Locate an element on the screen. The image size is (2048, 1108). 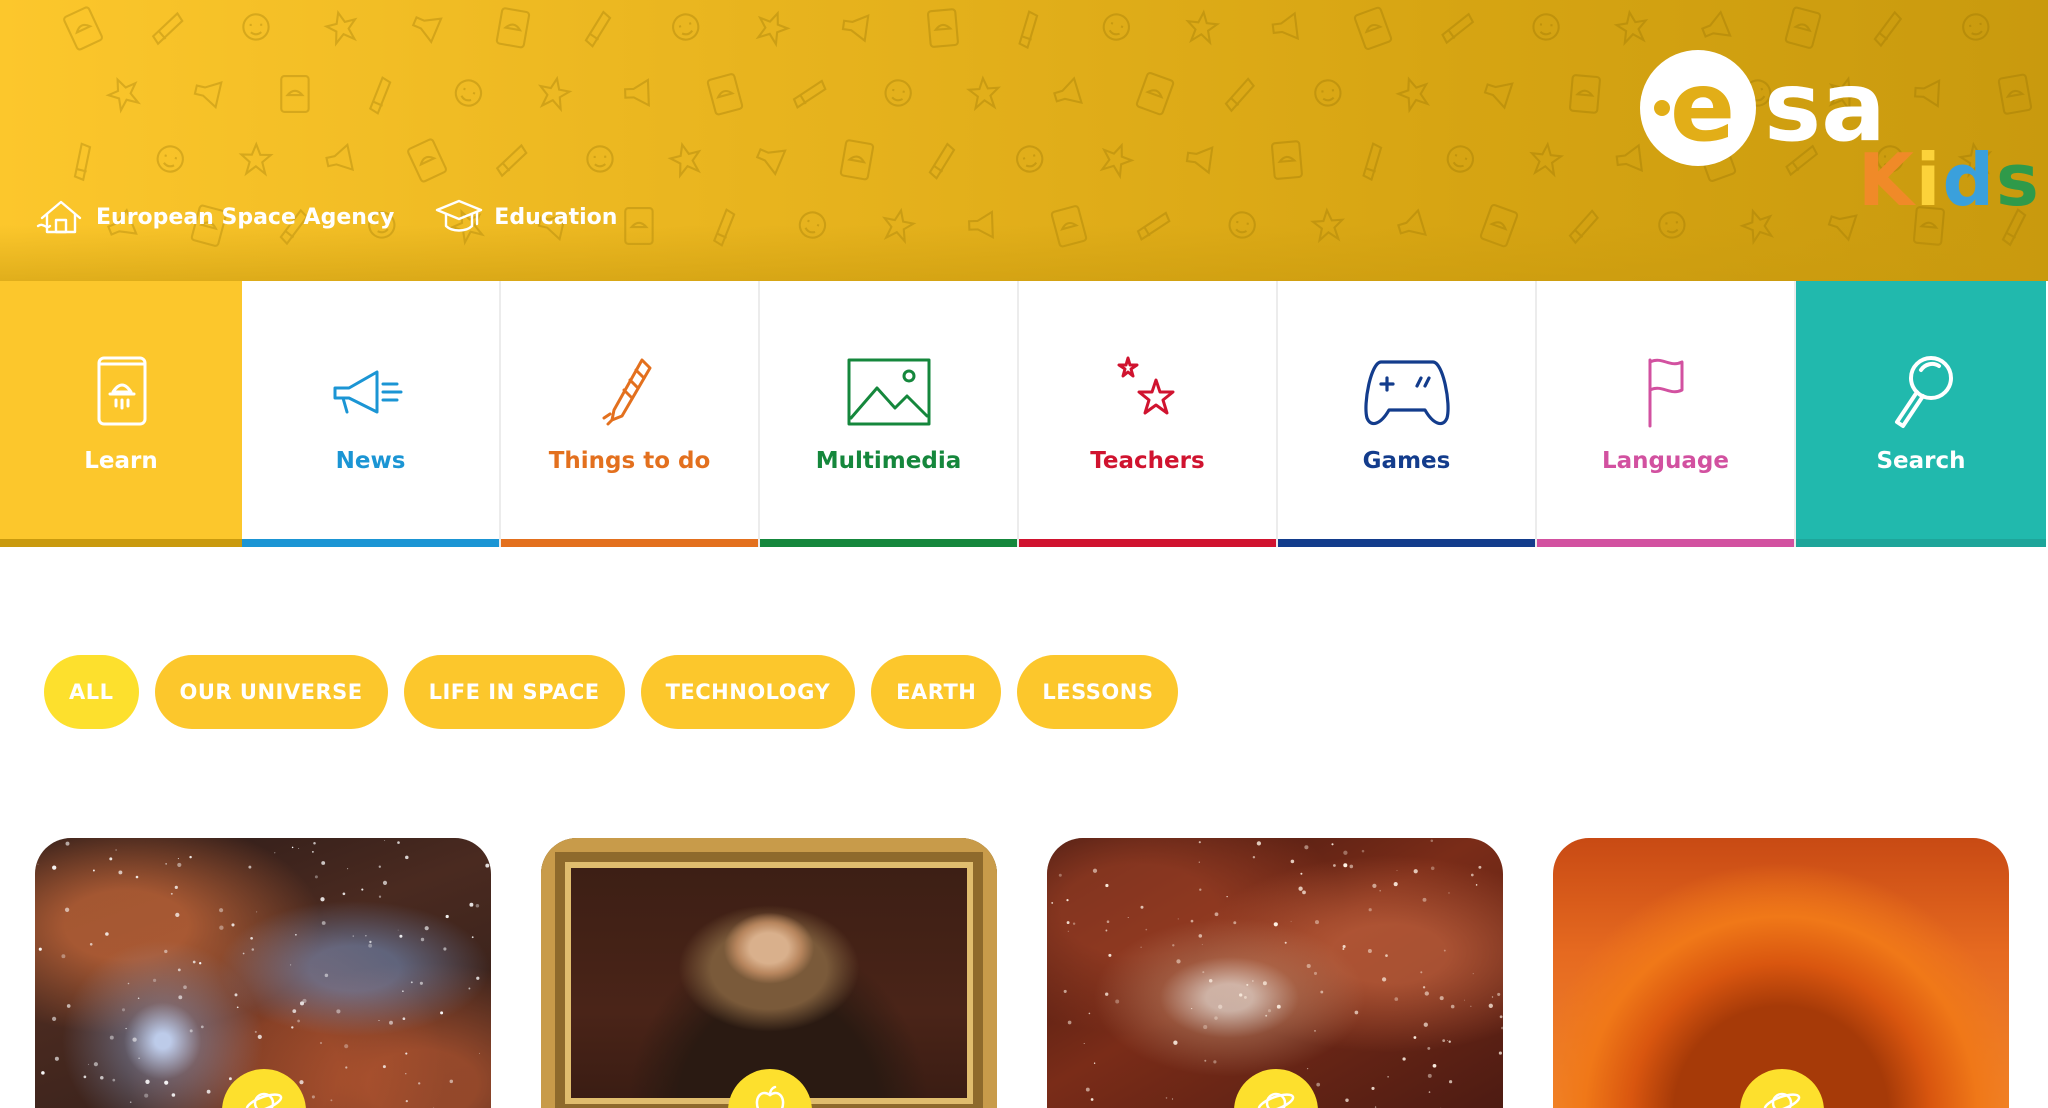
esa-kids-logo: e sa Kids is located at coordinates (1837, 133).